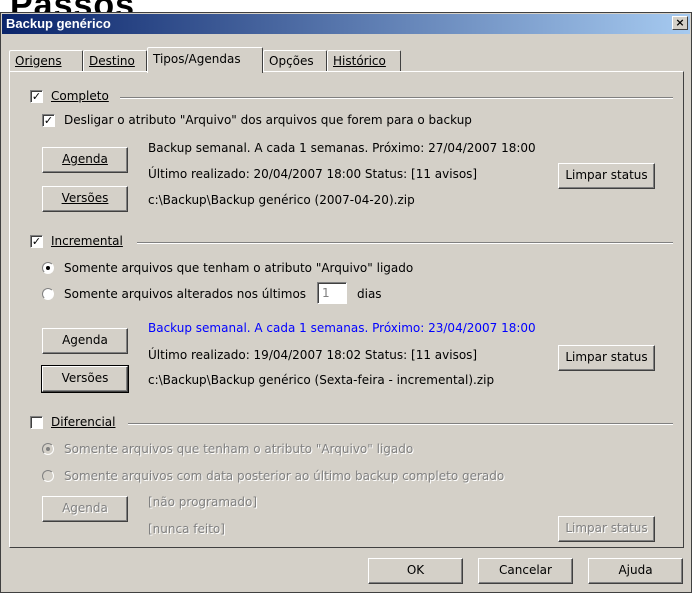 Image resolution: width=692 pixels, height=593 pixels. I want to click on window-title: Backup genérico, so click(58, 23).